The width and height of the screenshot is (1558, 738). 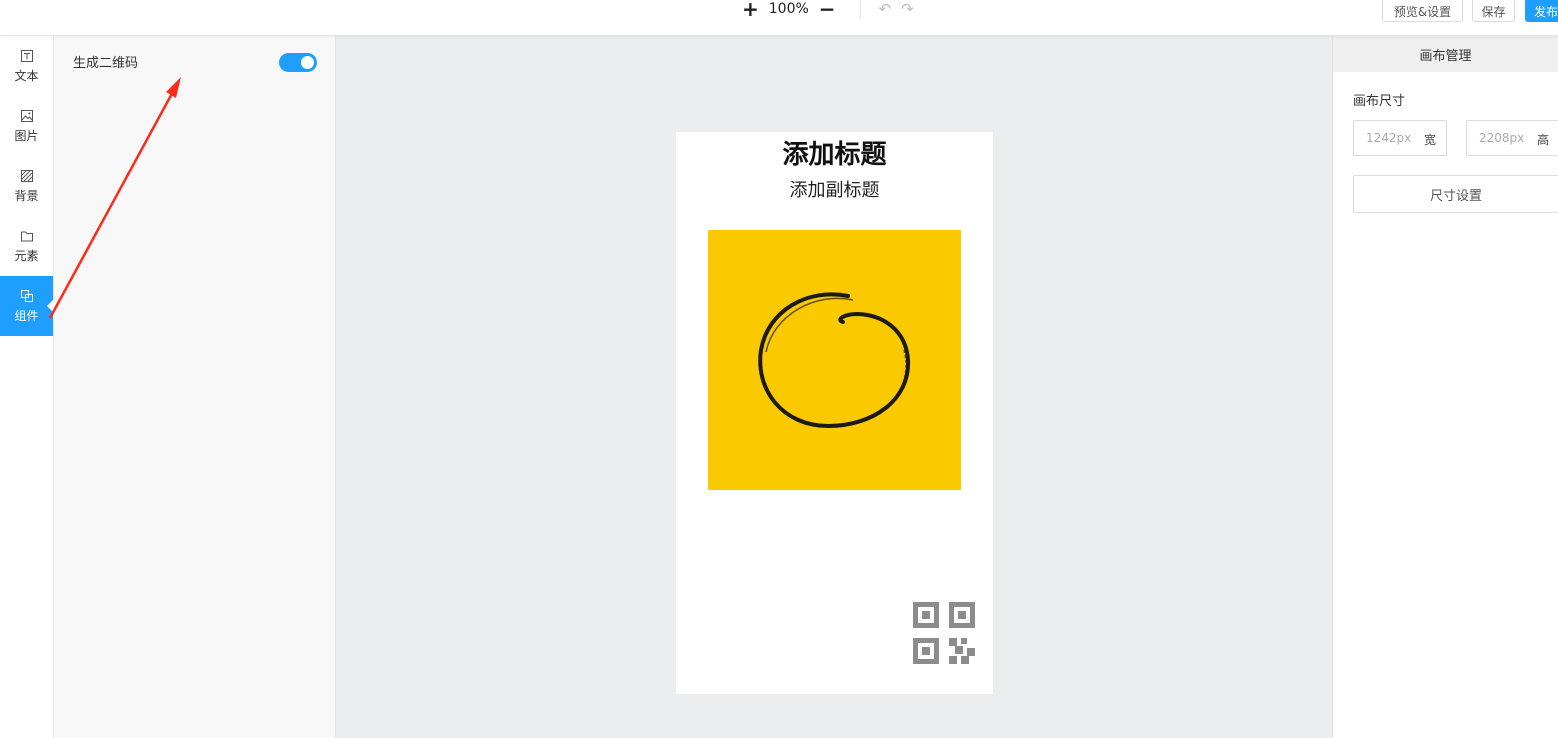 I want to click on poster-image, so click(x=834, y=360).